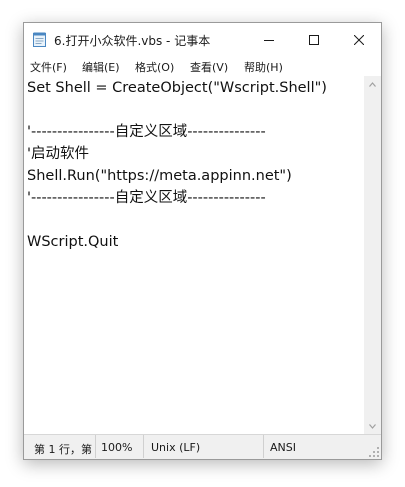 Image resolution: width=405 pixels, height=487 pixels. What do you see at coordinates (39, 39) in the screenshot?
I see `notepad-icon` at bounding box center [39, 39].